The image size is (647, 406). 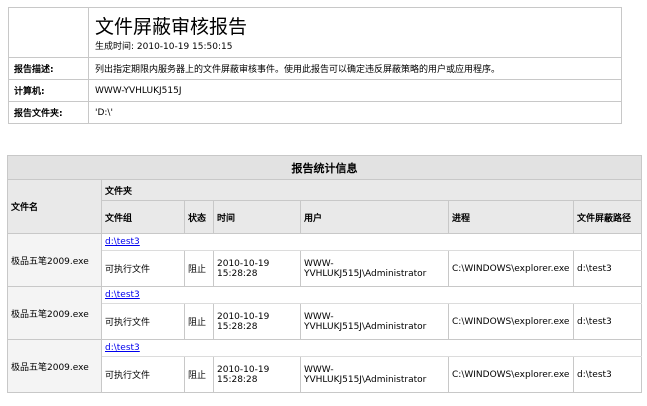 What do you see at coordinates (199, 217) in the screenshot?
I see `col-state: 状态` at bounding box center [199, 217].